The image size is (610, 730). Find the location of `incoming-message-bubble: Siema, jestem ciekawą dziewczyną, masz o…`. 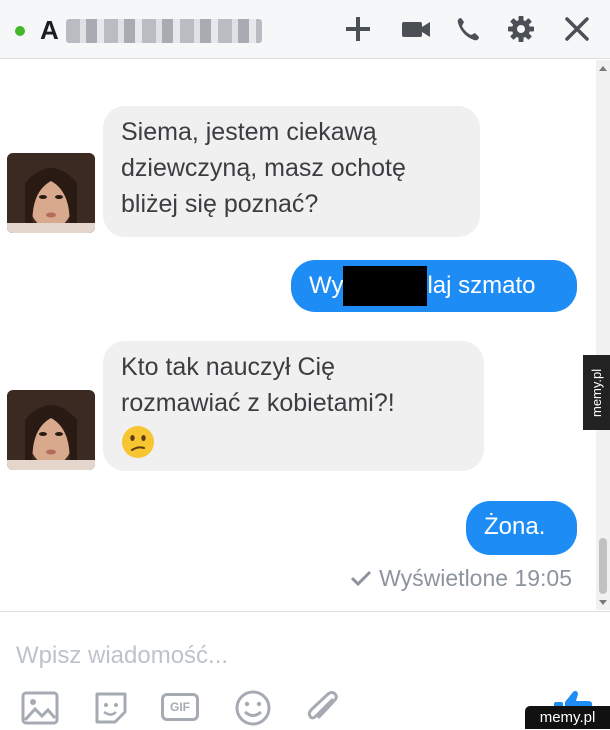

incoming-message-bubble: Siema, jestem ciekawą dziewczyną, masz o… is located at coordinates (291, 171).